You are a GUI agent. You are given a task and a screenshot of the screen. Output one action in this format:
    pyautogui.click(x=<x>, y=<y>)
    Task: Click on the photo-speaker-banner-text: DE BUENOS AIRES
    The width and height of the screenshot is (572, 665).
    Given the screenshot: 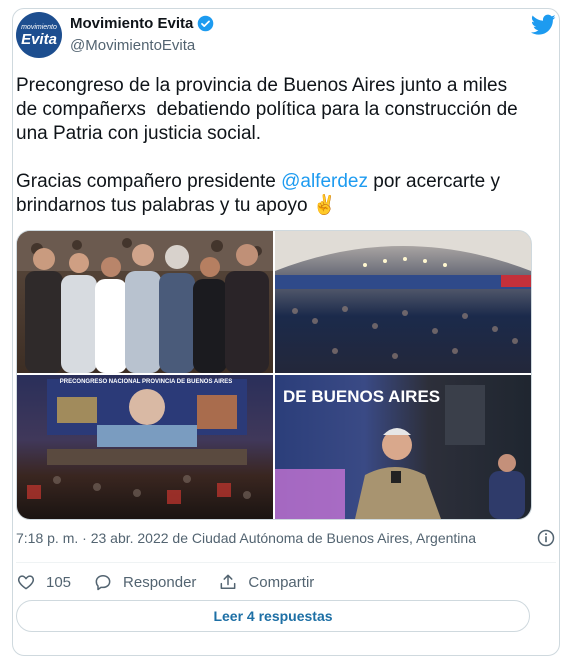 What is the action you would take?
    pyautogui.click(x=362, y=396)
    